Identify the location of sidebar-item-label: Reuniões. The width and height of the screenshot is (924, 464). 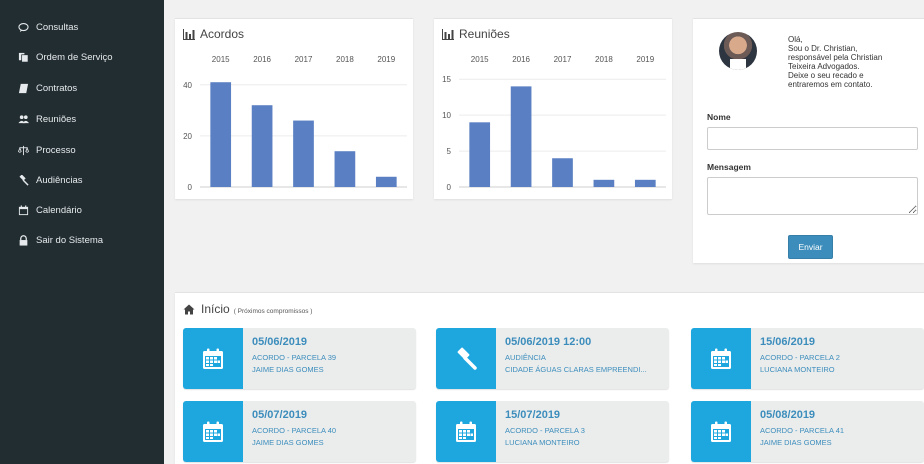
(56, 119).